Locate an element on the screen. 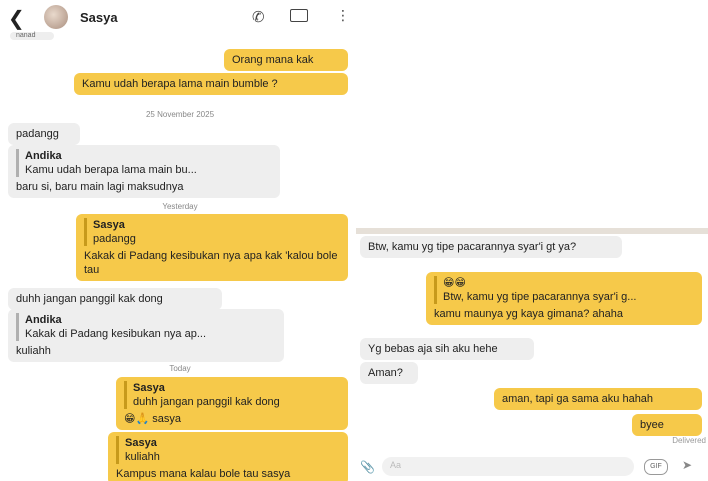  message-incoming: padangg is located at coordinates (44, 134).